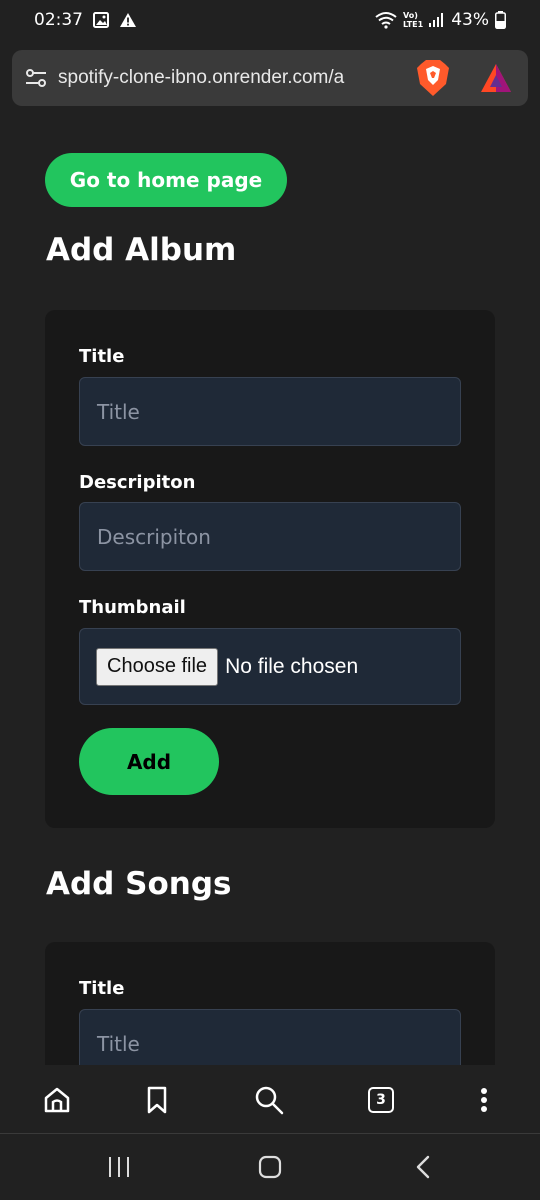 Image resolution: width=540 pixels, height=1200 pixels. What do you see at coordinates (102, 988) in the screenshot?
I see `song-title-label: Title` at bounding box center [102, 988].